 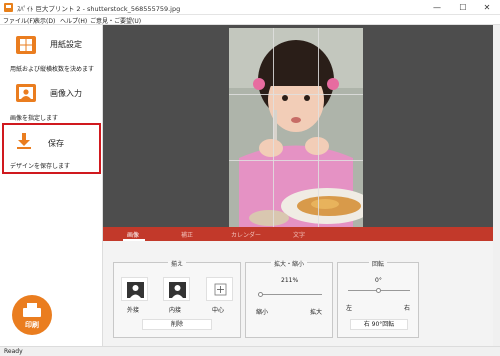 I want to click on delete-button: 削除, so click(x=177, y=324).